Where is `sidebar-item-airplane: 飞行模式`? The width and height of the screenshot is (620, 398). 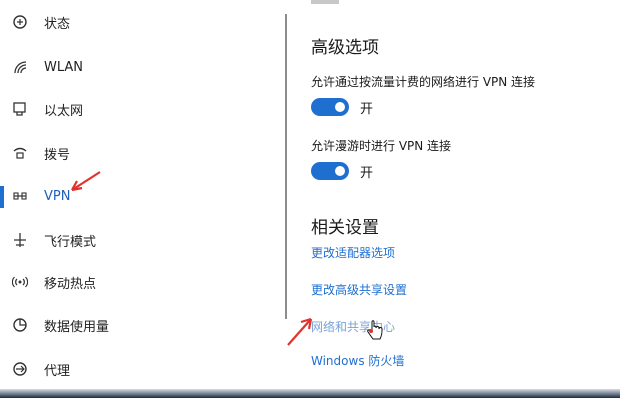 sidebar-item-airplane: 飞行模式 is located at coordinates (125, 240).